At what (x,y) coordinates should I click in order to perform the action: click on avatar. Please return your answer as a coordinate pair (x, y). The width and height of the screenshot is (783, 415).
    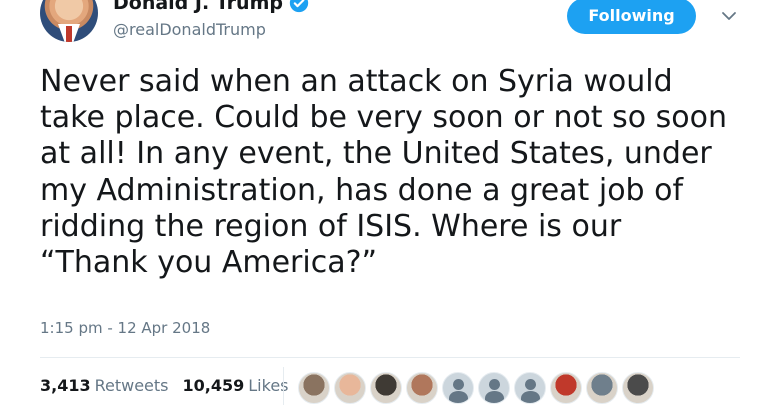
    Looking at the image, I should click on (69, 21).